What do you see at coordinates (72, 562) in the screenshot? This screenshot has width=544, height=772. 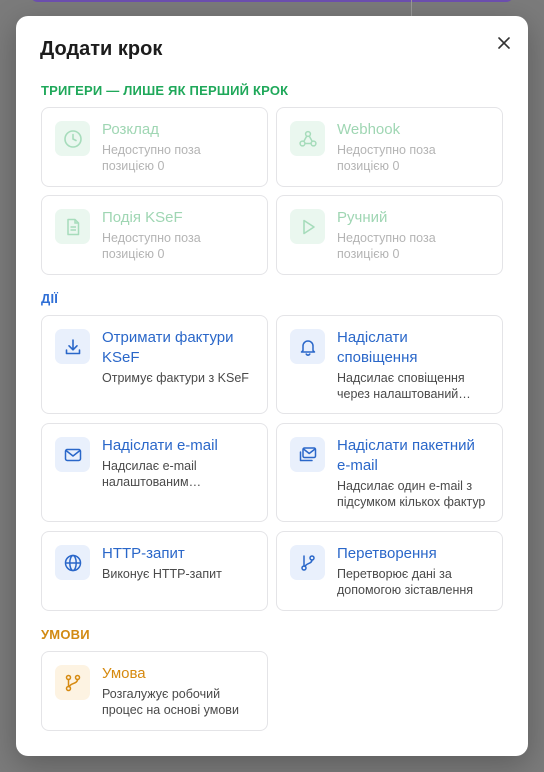 I see `globe-icon` at bounding box center [72, 562].